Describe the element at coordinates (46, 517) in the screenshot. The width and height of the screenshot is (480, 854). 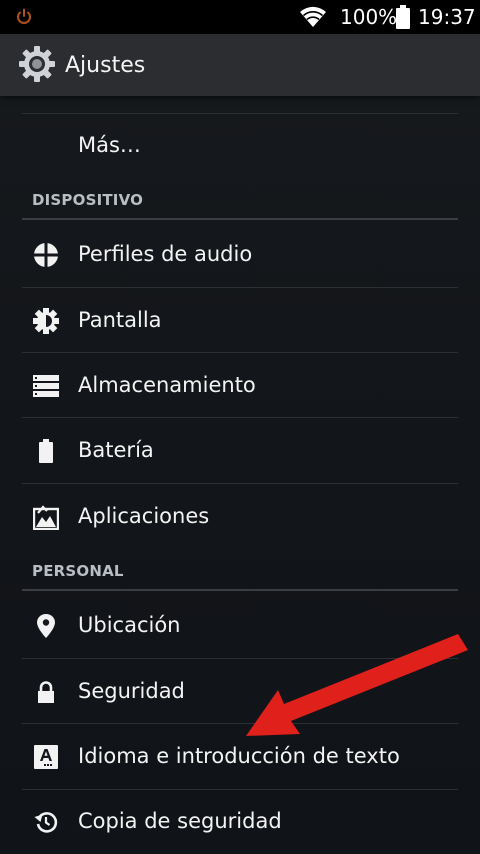
I see `apps-icon` at that location.